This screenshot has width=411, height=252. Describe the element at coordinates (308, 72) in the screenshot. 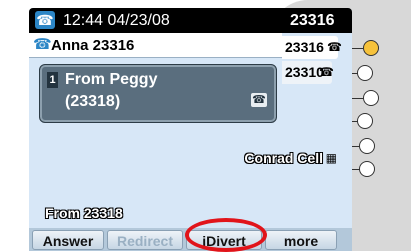

I see `line-key-23310: 23310 ☎` at that location.